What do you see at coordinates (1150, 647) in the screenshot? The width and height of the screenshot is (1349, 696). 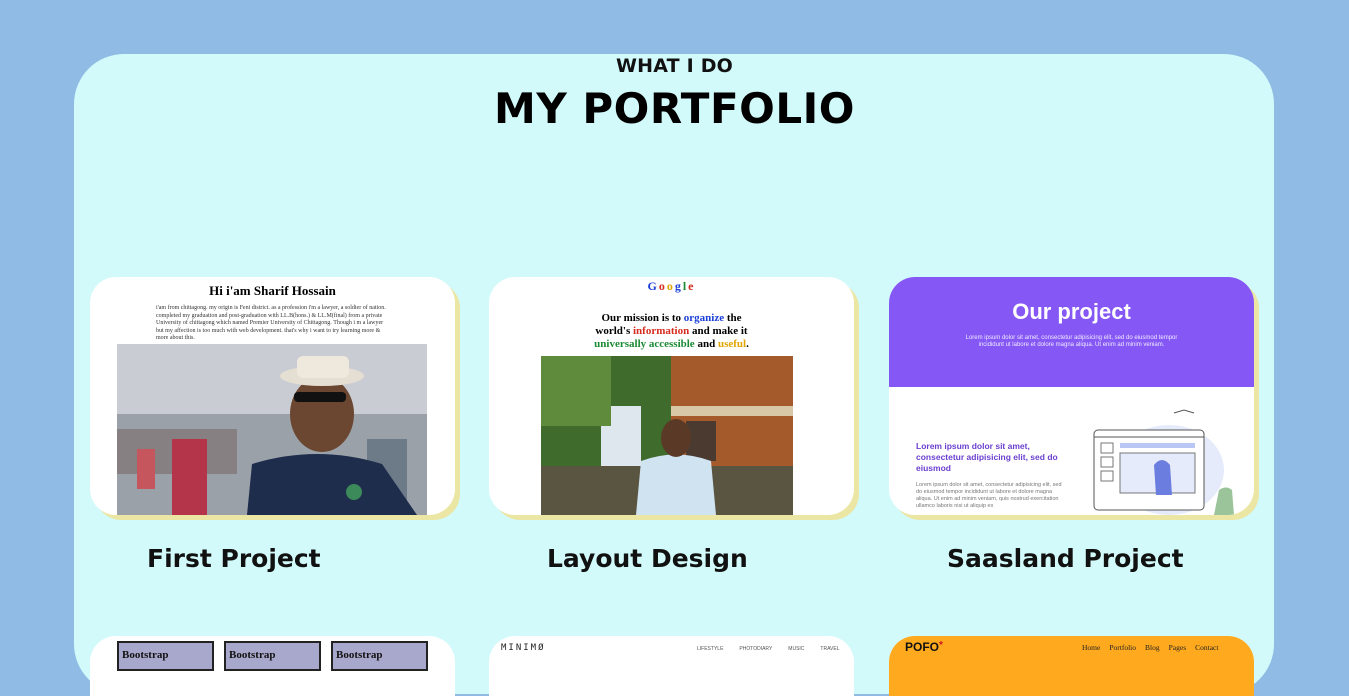 I see `pofo-nav: Home Portfolio Blog Pages Contact` at bounding box center [1150, 647].